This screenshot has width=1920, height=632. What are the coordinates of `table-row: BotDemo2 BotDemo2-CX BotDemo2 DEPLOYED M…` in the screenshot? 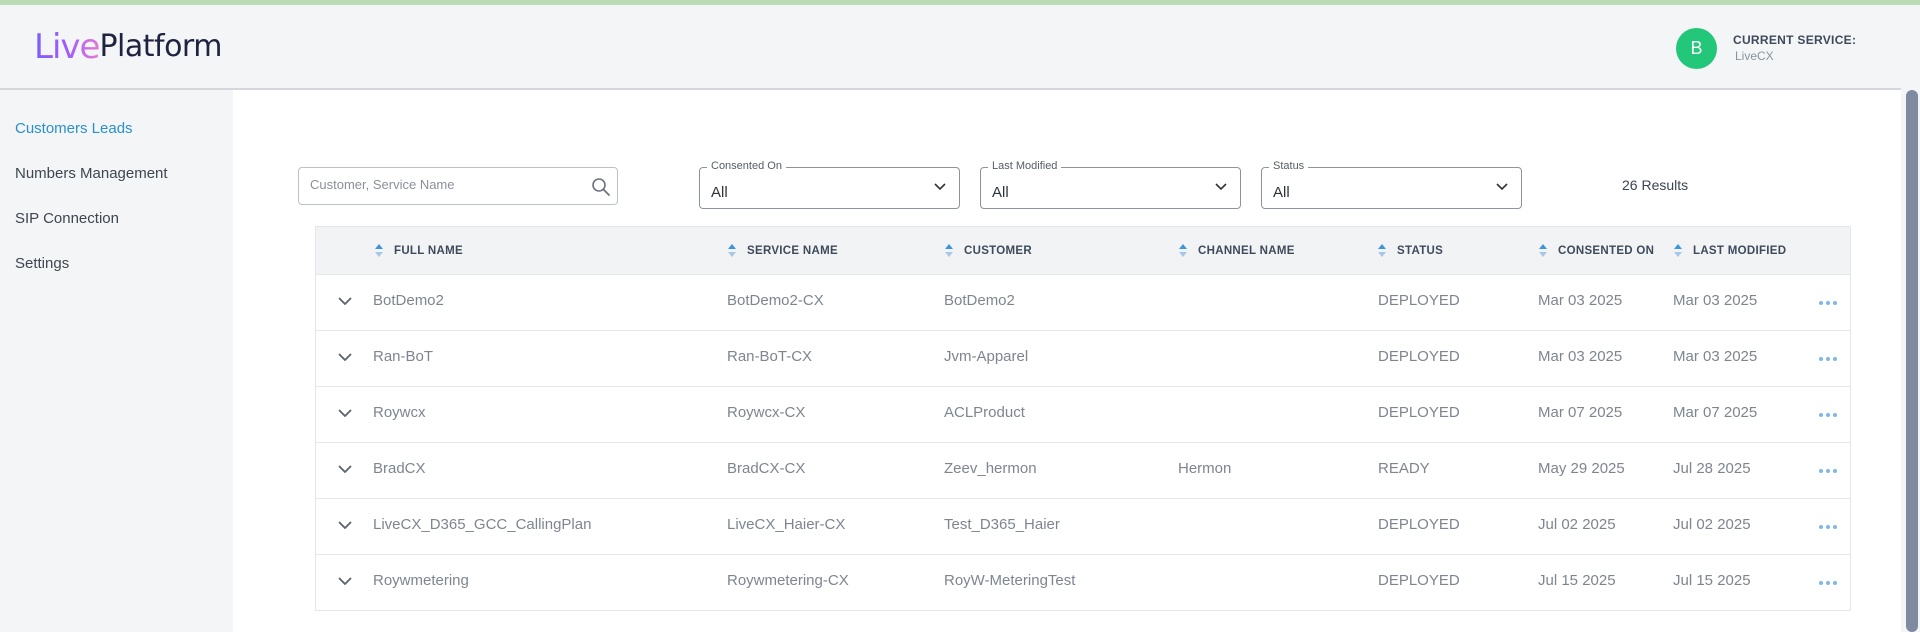 It's located at (1083, 303).